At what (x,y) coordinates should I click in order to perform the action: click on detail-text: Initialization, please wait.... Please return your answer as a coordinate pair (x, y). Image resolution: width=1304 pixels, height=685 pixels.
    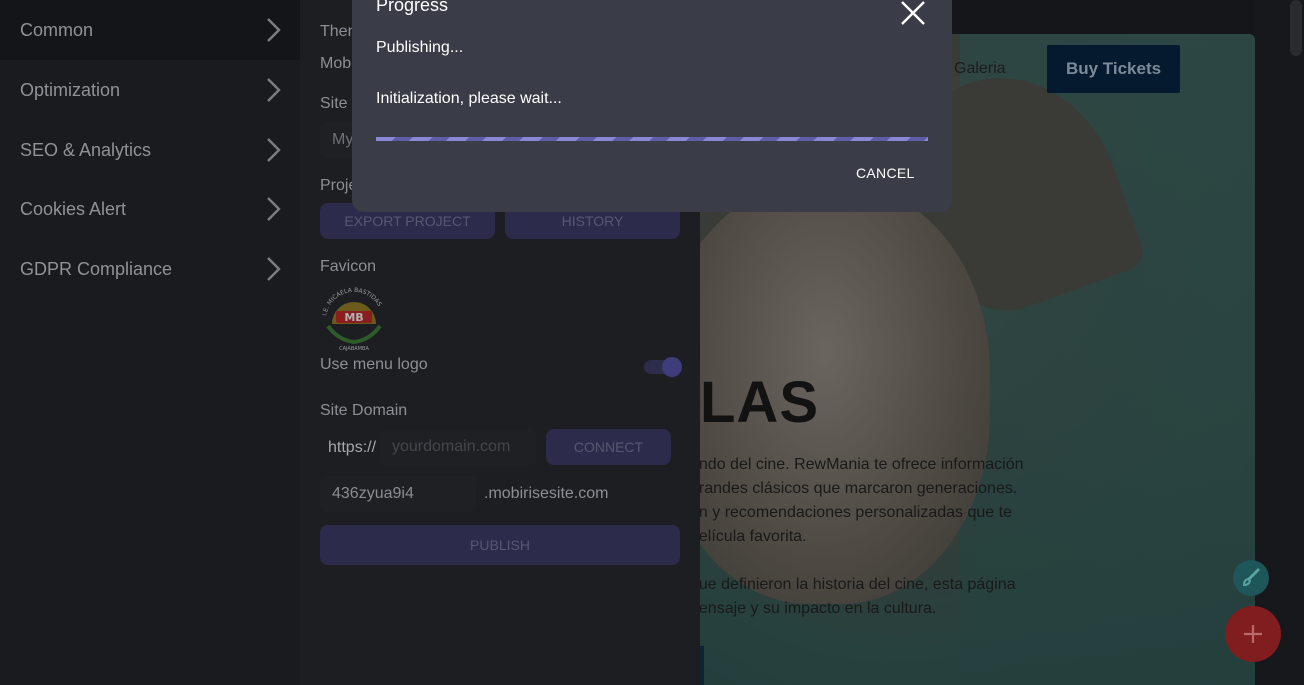
    Looking at the image, I should click on (469, 98).